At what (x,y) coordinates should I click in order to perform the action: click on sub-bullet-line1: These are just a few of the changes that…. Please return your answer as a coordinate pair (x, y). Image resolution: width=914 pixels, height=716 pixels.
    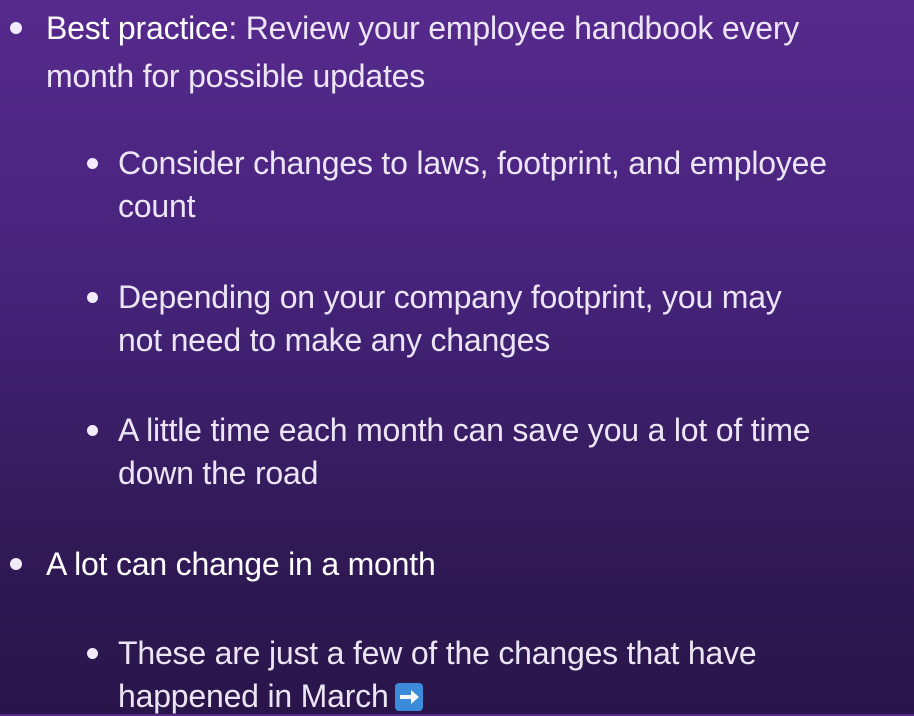
    Looking at the image, I should click on (437, 653).